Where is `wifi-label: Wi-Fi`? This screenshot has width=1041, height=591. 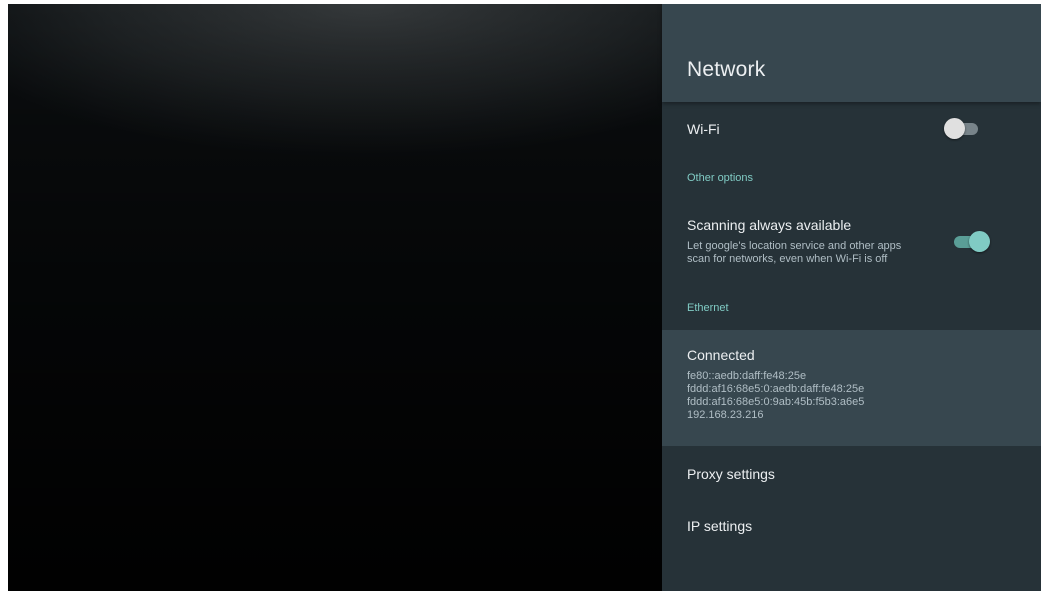
wifi-label: Wi-Fi is located at coordinates (703, 129).